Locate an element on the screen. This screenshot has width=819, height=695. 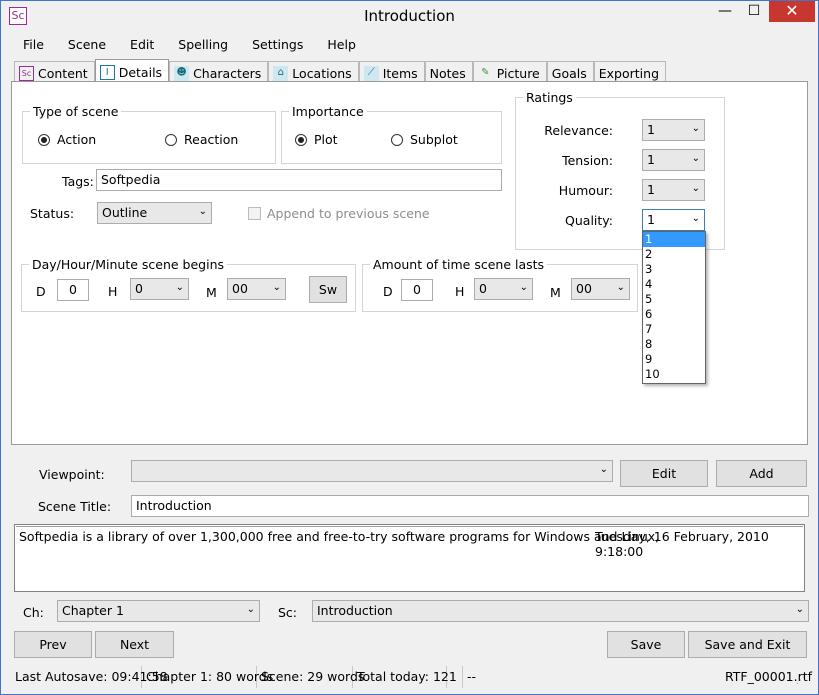
character-icon: ☻ is located at coordinates (182, 73).